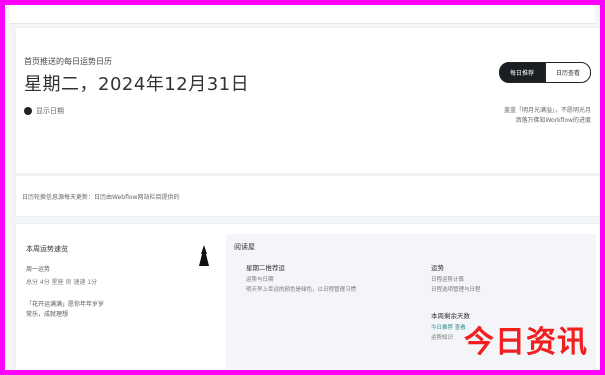 The image size is (605, 375). I want to click on right-item-1-title: 星期二推荐运, so click(265, 268).